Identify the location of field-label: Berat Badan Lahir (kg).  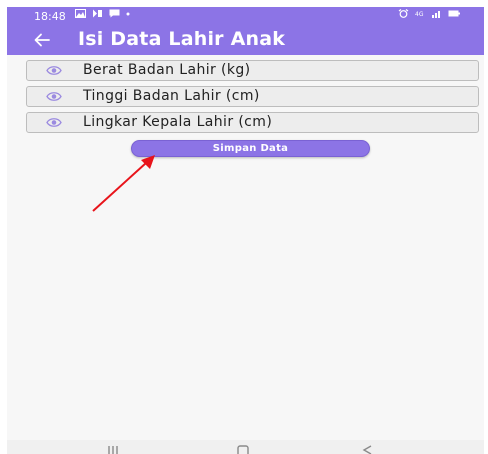
(167, 70).